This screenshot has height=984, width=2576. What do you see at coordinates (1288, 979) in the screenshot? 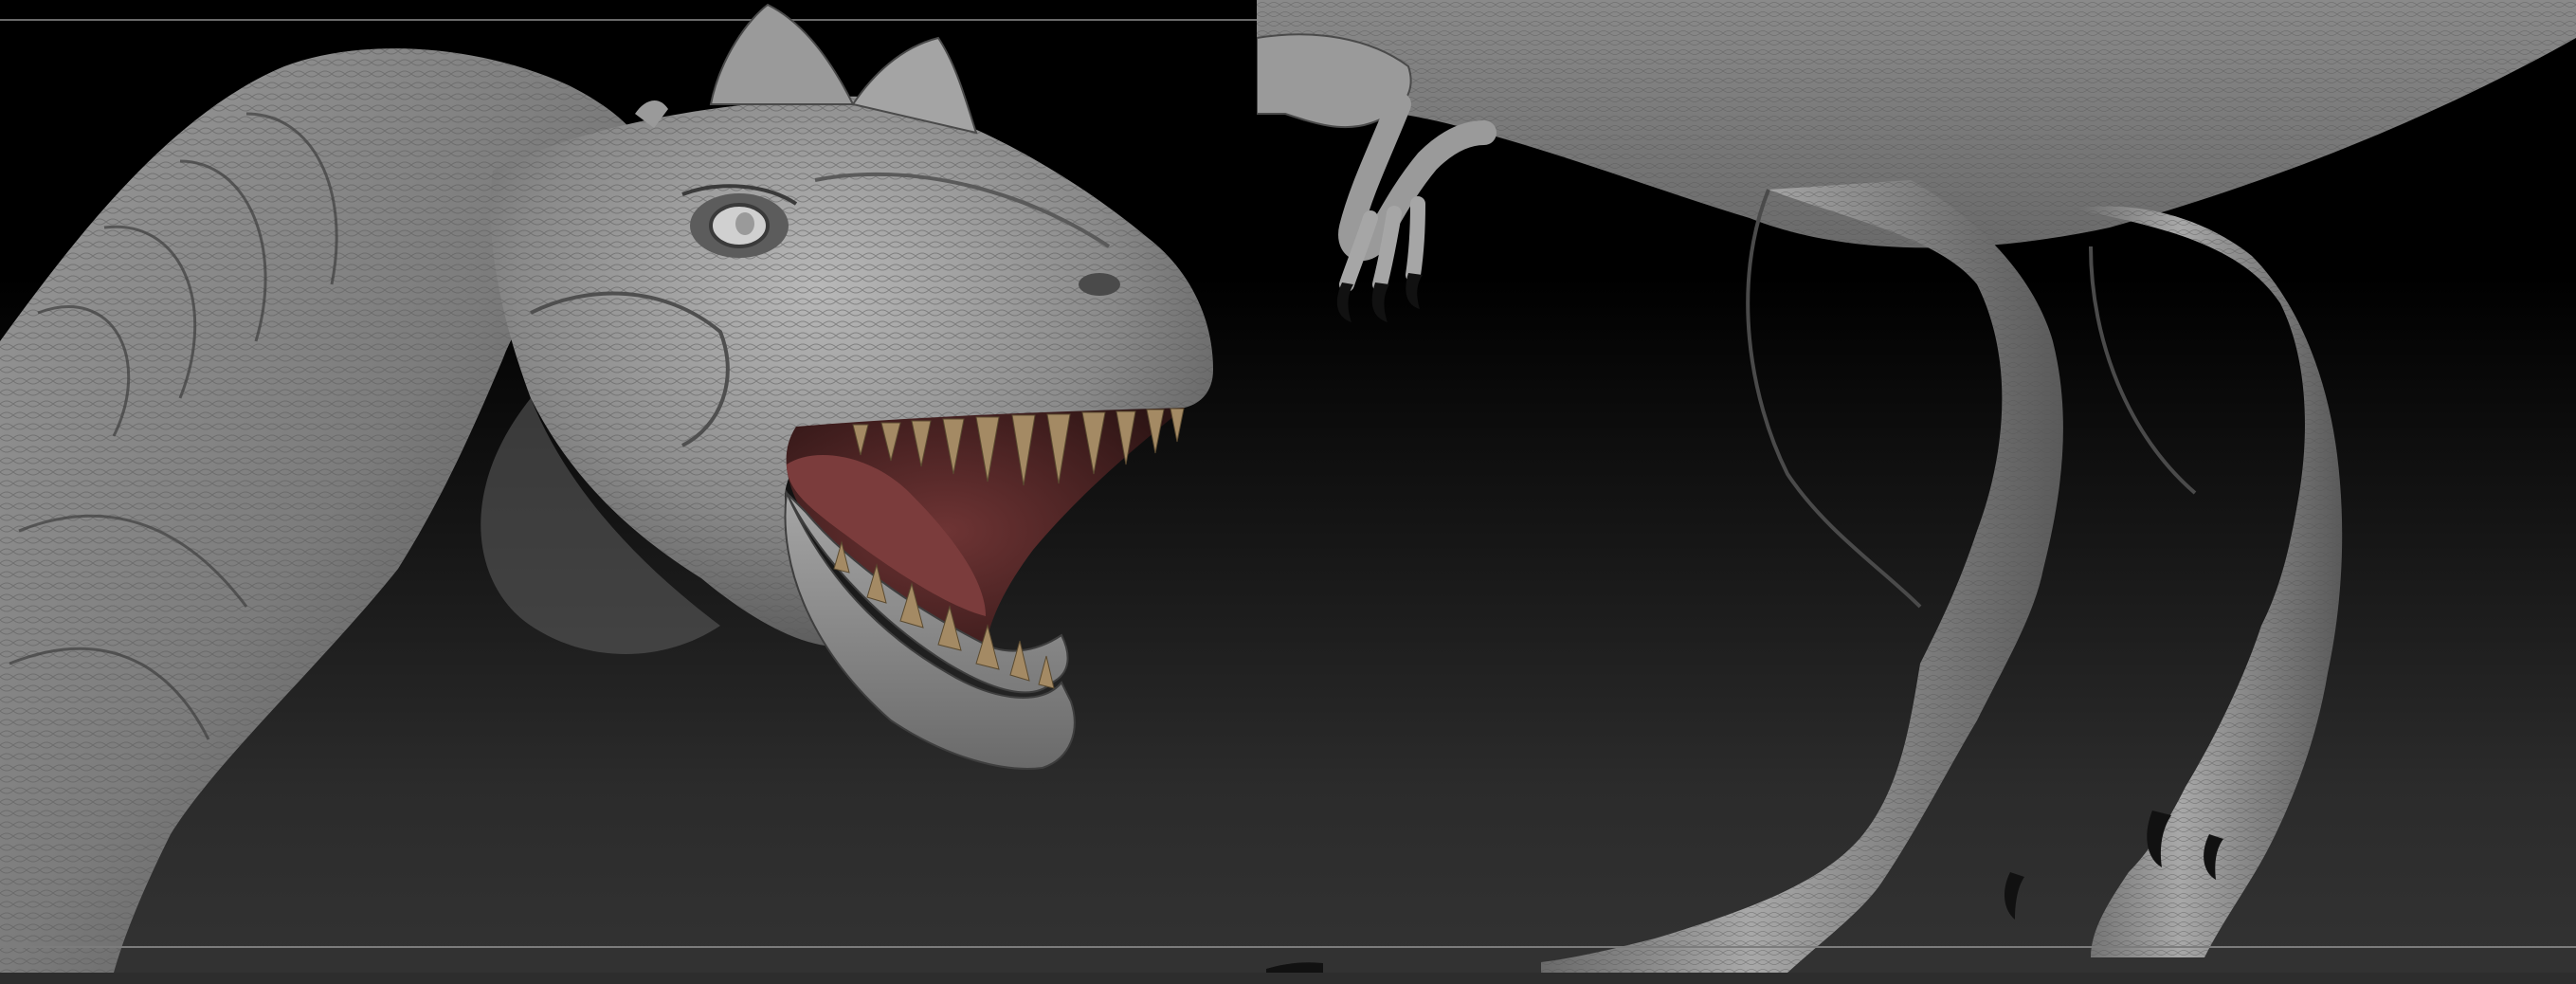
I see `bottom-strip` at bounding box center [1288, 979].